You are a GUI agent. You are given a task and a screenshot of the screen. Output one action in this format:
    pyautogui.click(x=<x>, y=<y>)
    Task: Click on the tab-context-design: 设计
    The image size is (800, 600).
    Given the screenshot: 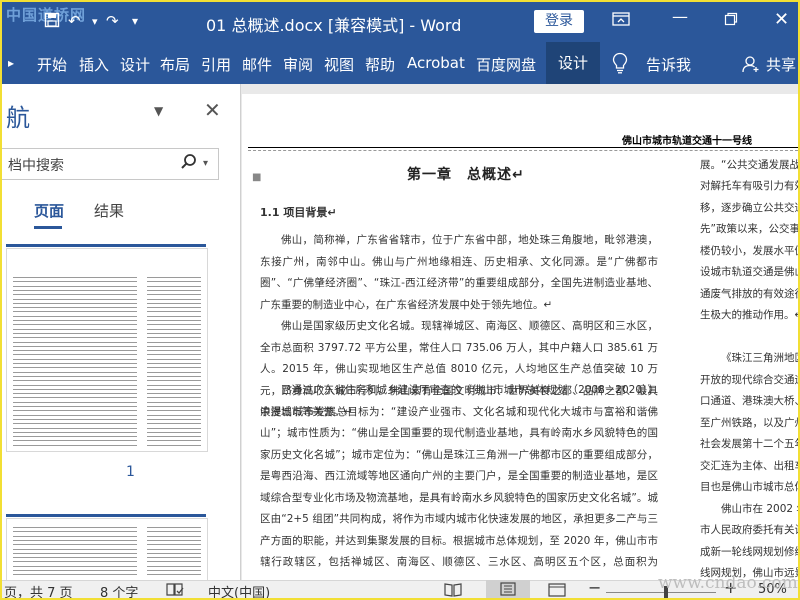 What is the action you would take?
    pyautogui.click(x=573, y=63)
    